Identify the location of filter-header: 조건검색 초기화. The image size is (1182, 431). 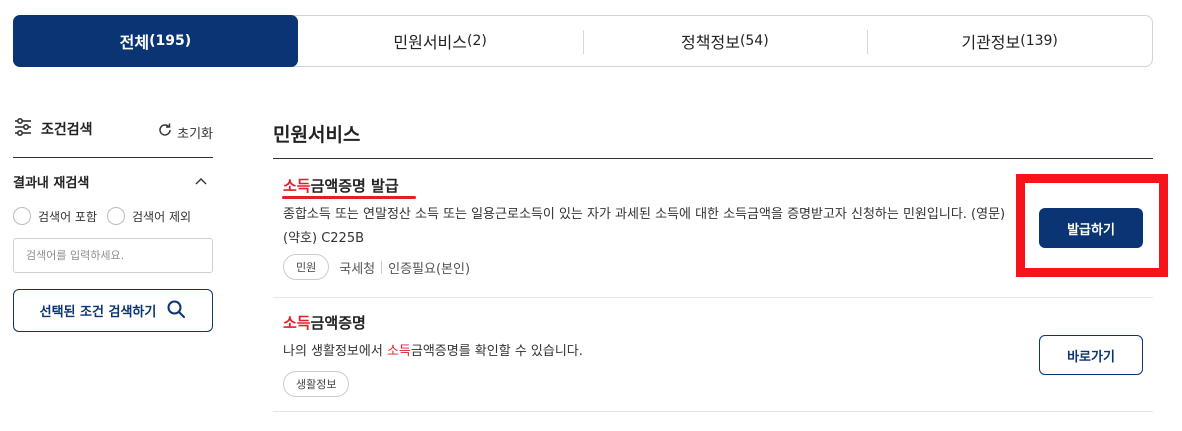
(113, 137).